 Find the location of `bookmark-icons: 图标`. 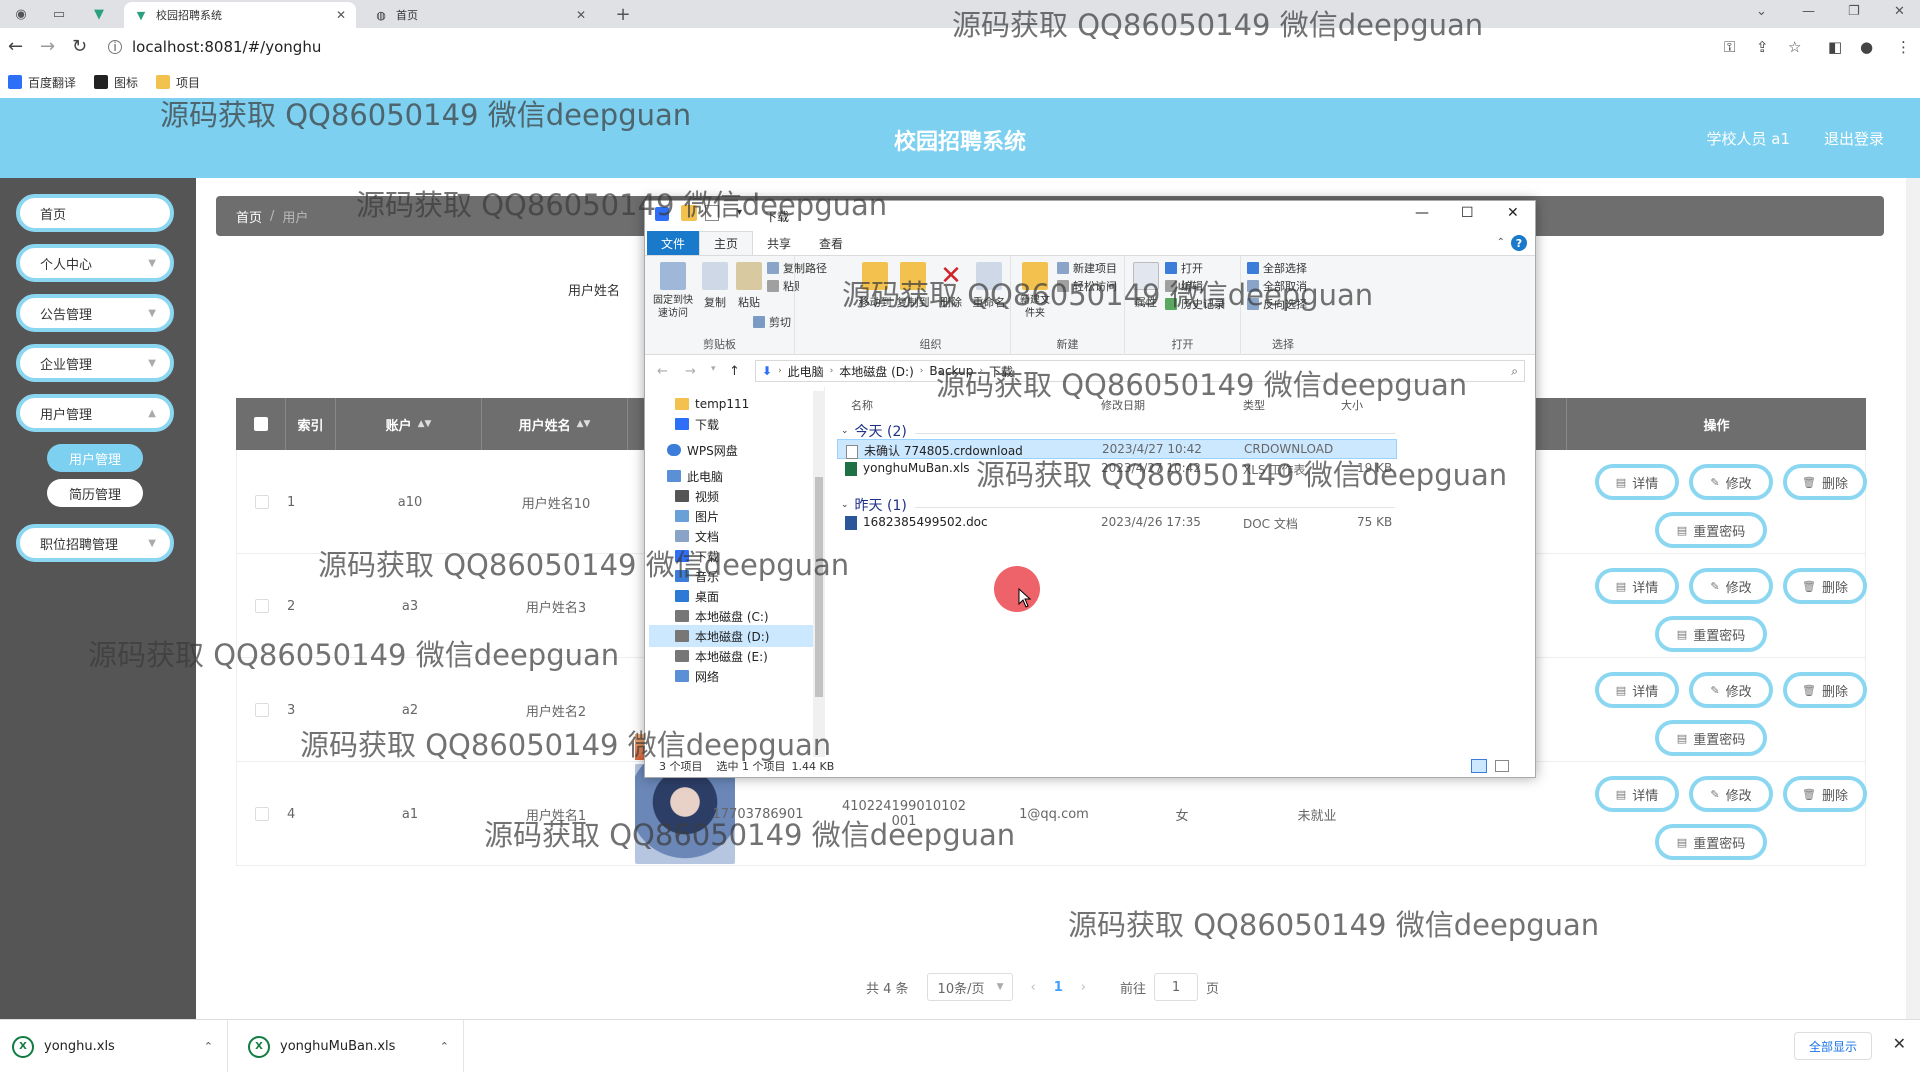

bookmark-icons: 图标 is located at coordinates (116, 82).